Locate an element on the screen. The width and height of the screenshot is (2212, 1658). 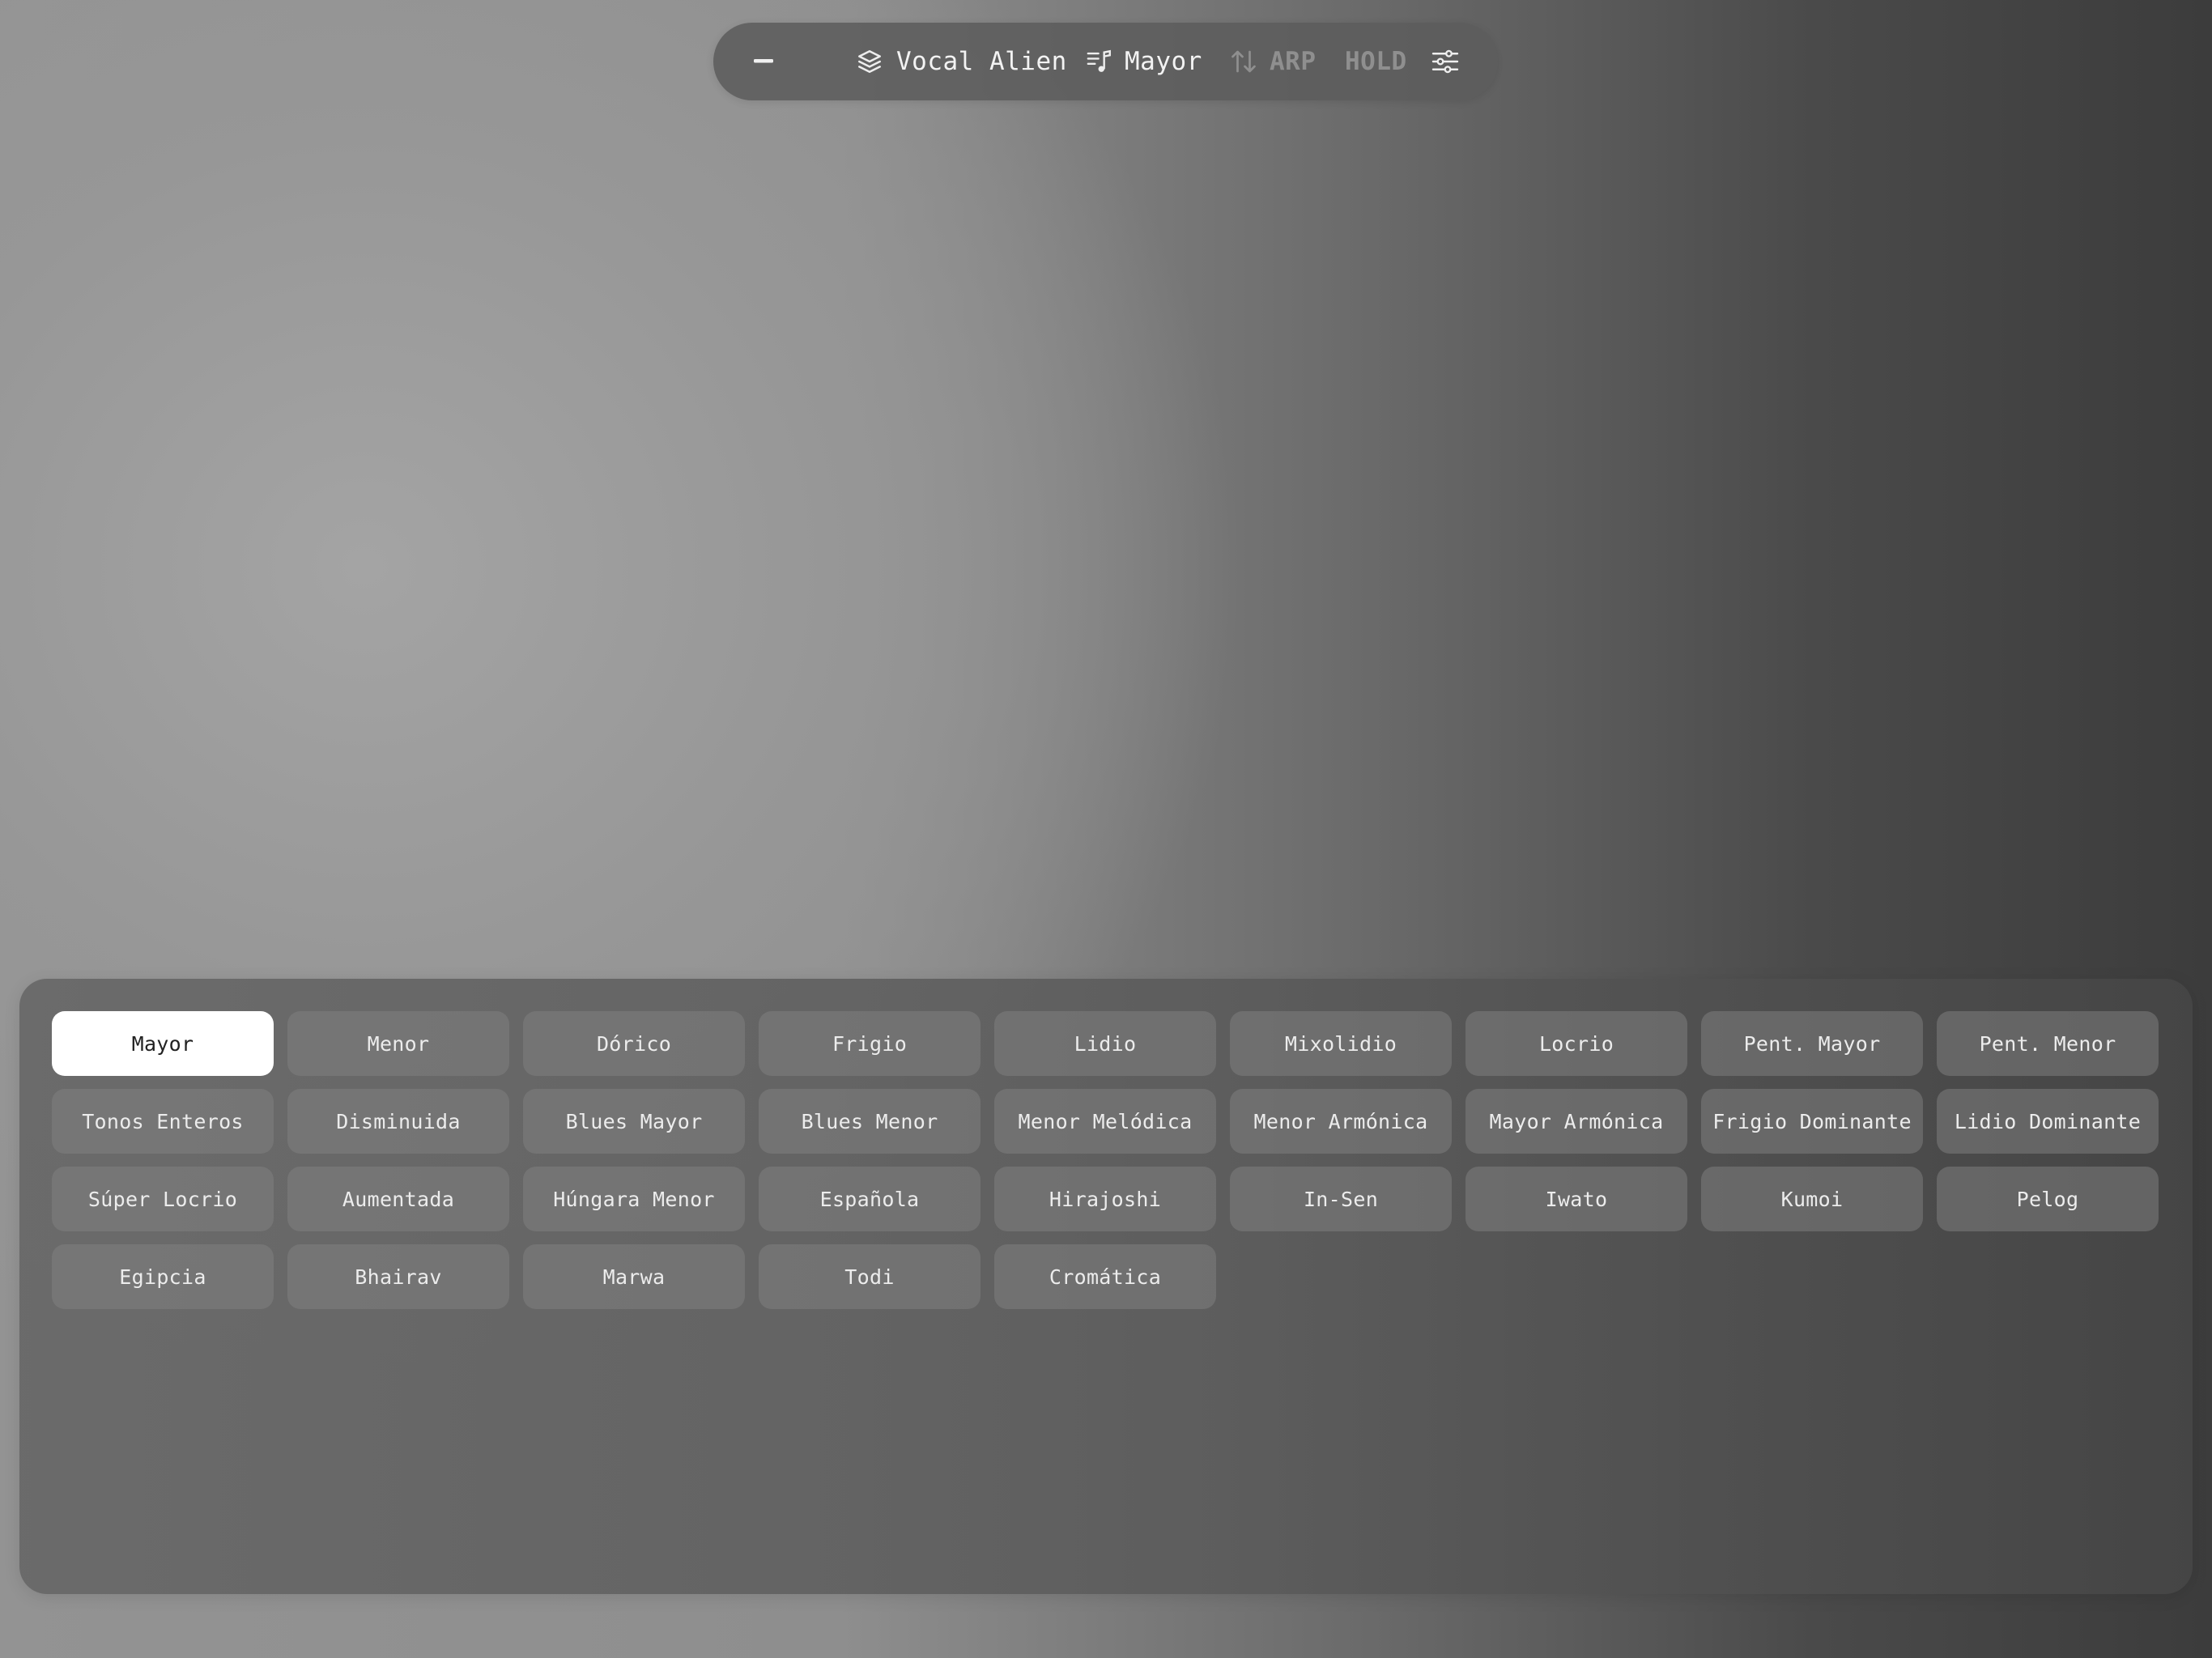
scale-option-button: Blues Mayor is located at coordinates (634, 1121).